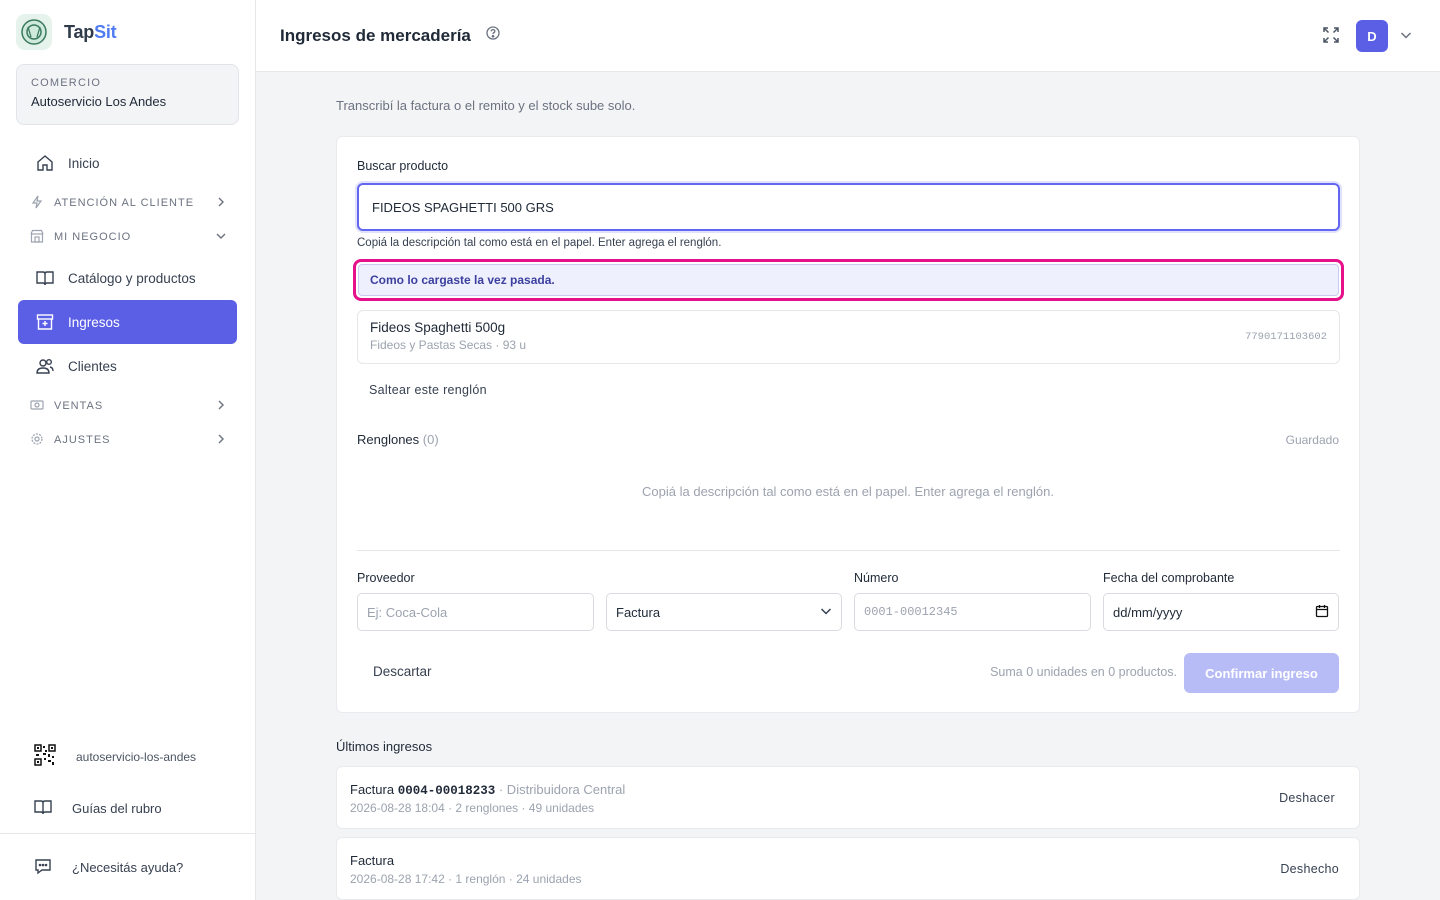 This screenshot has width=1440, height=900. Describe the element at coordinates (1331, 36) in the screenshot. I see `expand-icon` at that location.